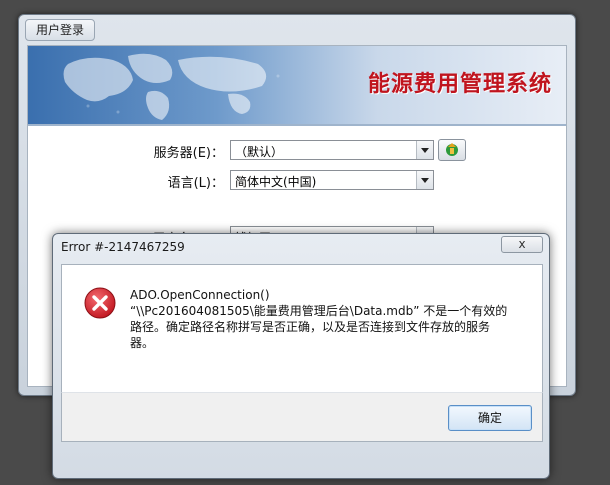 Image resolution: width=610 pixels, height=485 pixels. What do you see at coordinates (188, 153) in the screenshot?
I see `server-label: 服务器(E)：` at bounding box center [188, 153].